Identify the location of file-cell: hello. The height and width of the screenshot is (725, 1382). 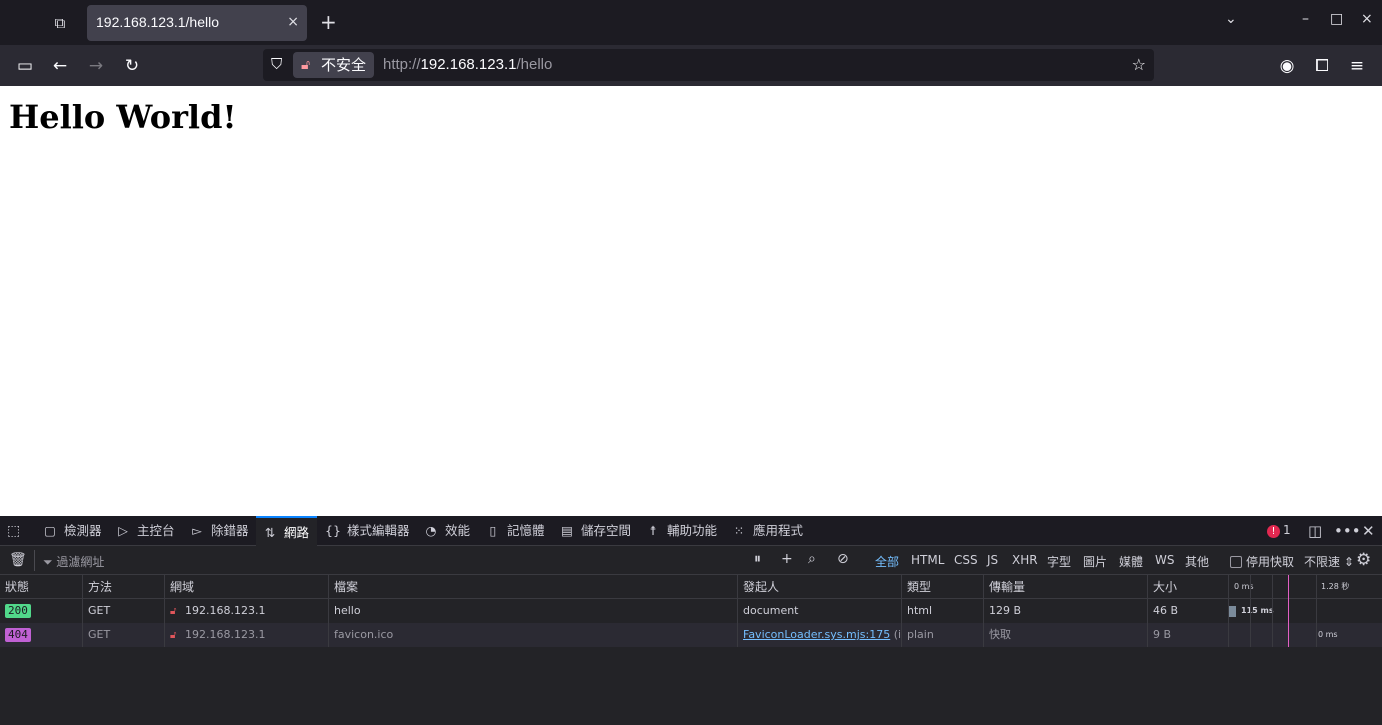
(533, 611).